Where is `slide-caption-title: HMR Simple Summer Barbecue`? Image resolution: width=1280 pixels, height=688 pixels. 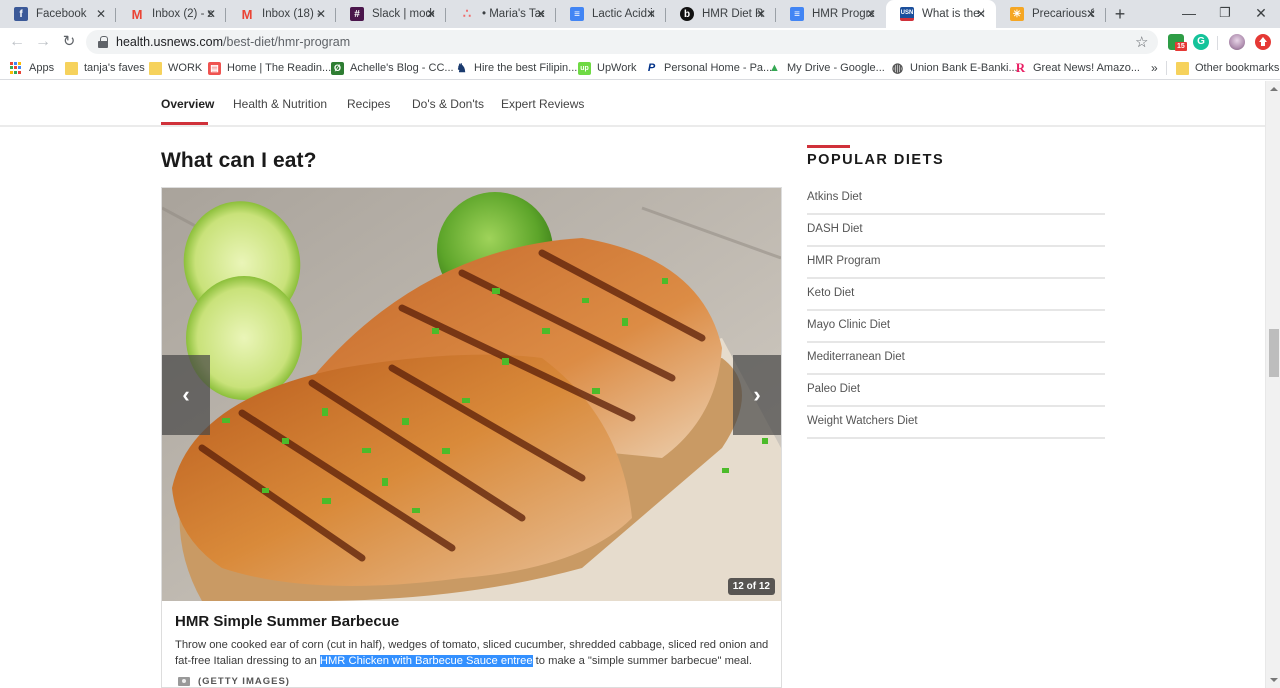 slide-caption-title: HMR Simple Summer Barbecue is located at coordinates (287, 621).